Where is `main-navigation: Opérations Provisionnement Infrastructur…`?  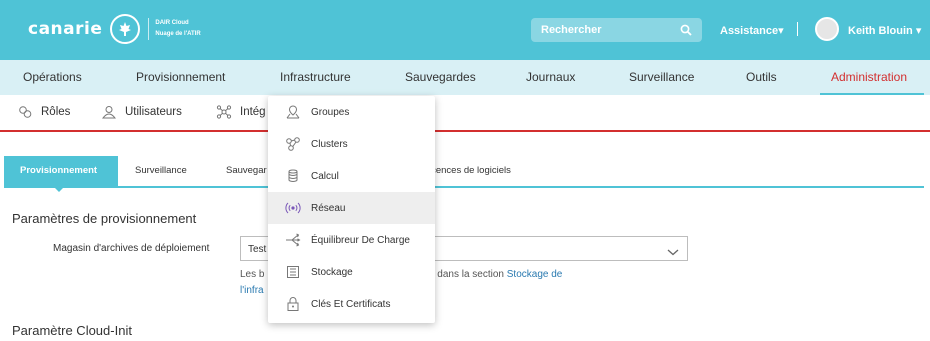
main-navigation: Opérations Provisionnement Infrastructur… is located at coordinates (465, 77).